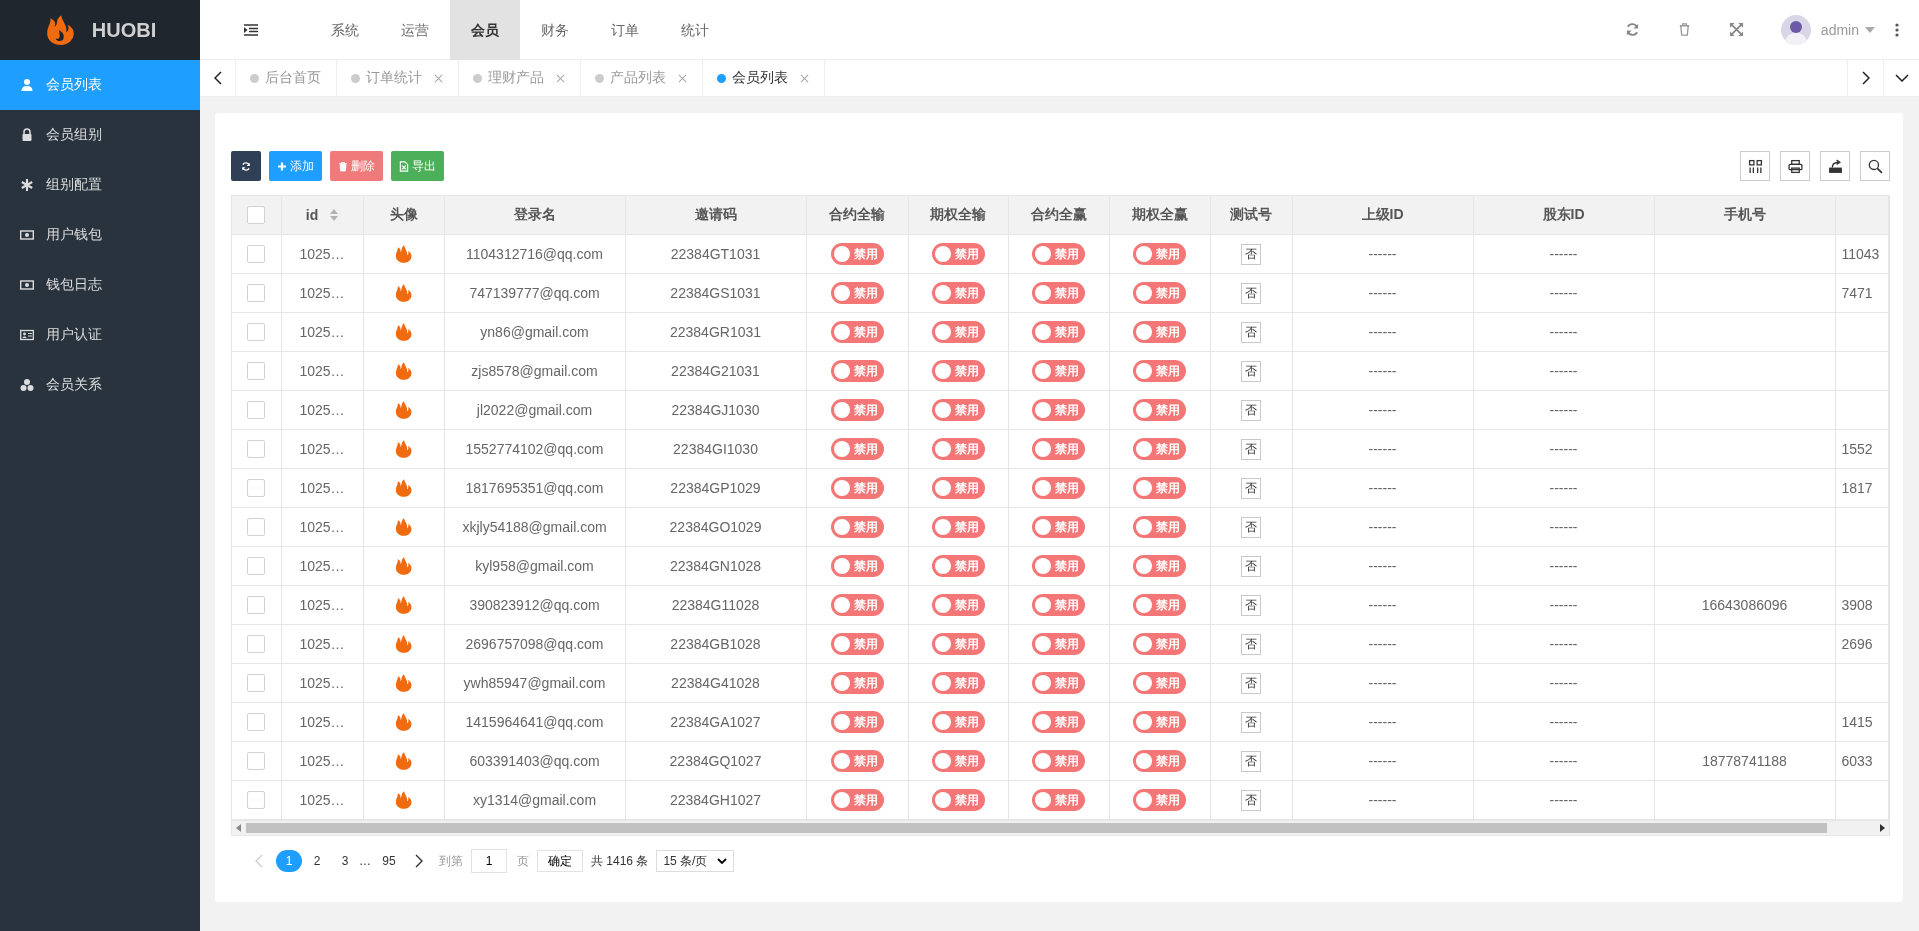 The height and width of the screenshot is (931, 1919). I want to click on add-button: 添加, so click(295, 166).